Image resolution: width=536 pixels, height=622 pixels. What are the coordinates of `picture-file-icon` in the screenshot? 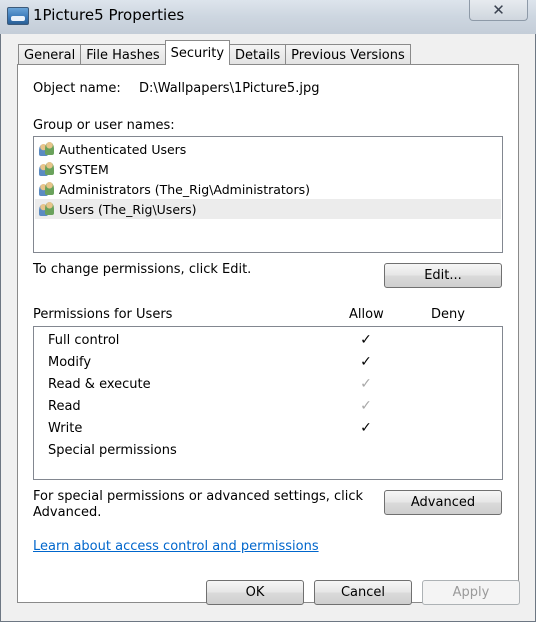 It's located at (18, 16).